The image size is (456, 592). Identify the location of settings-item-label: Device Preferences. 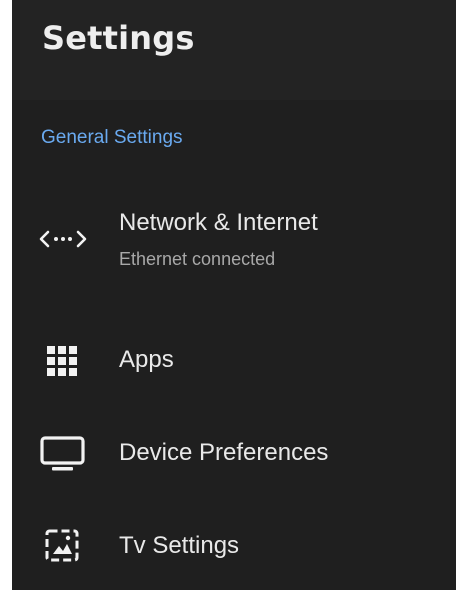
(224, 452).